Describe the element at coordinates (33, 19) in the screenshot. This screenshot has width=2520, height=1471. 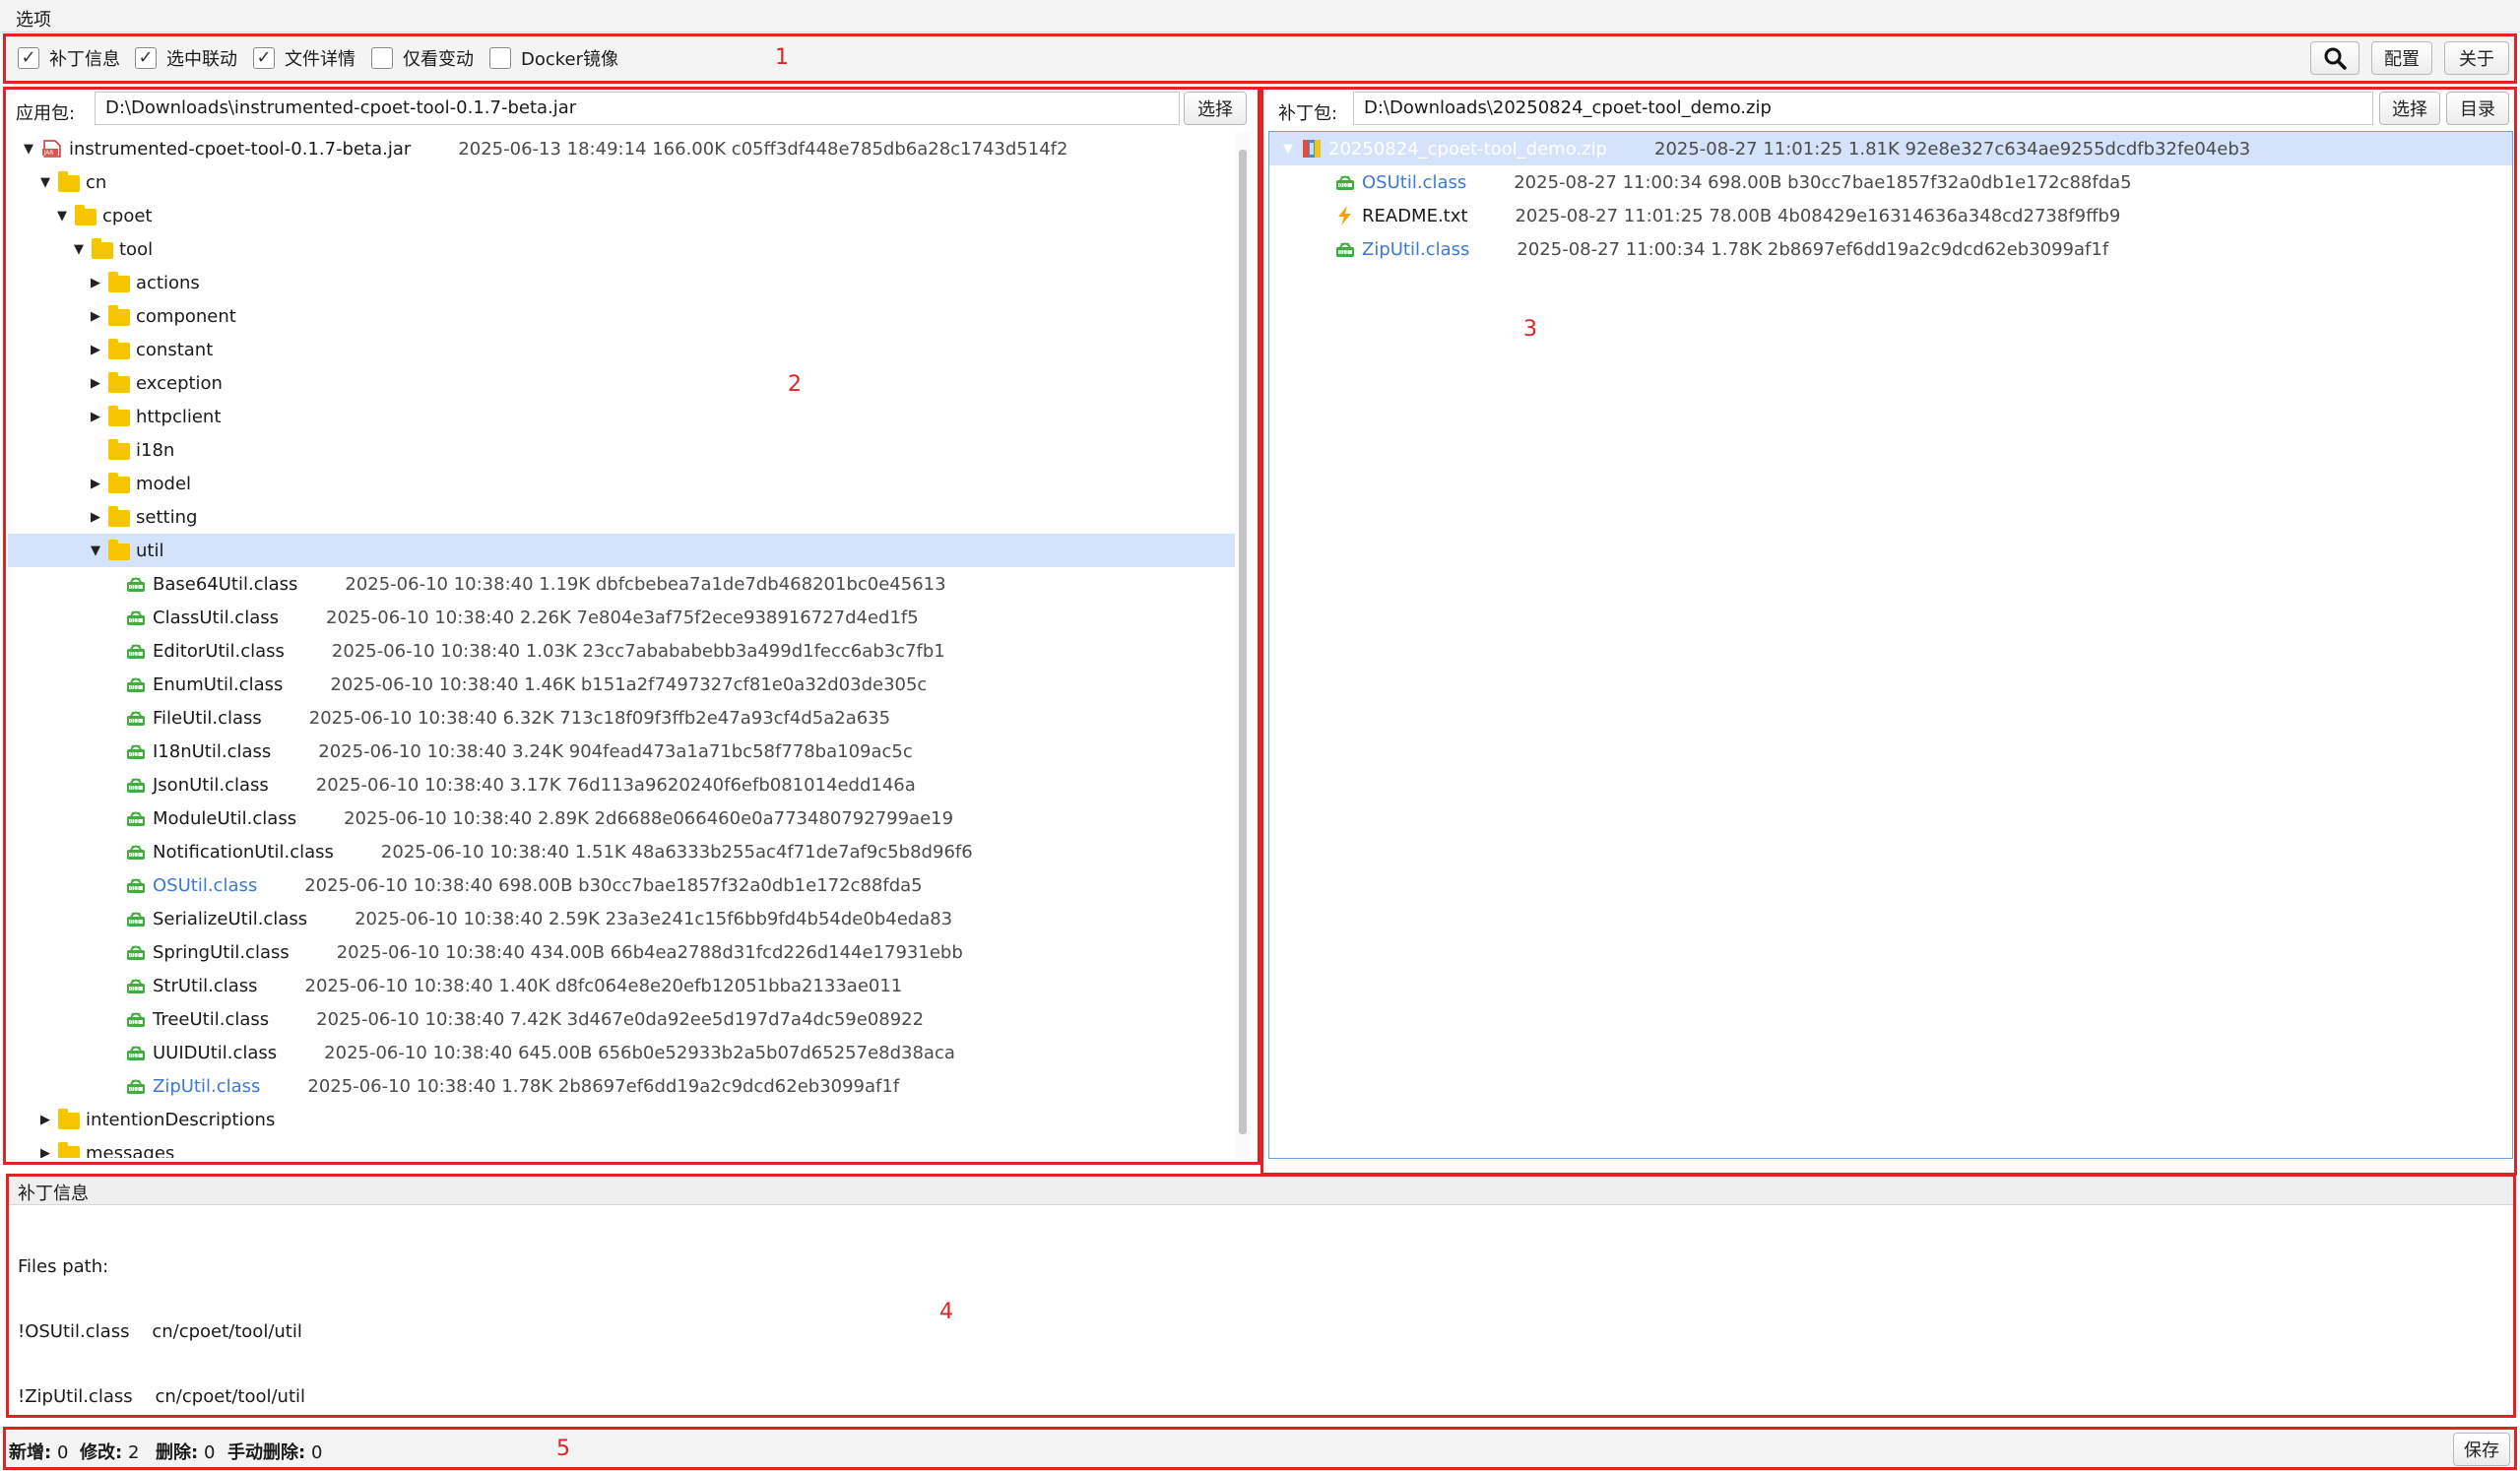
I see `menu-options: 选项` at that location.